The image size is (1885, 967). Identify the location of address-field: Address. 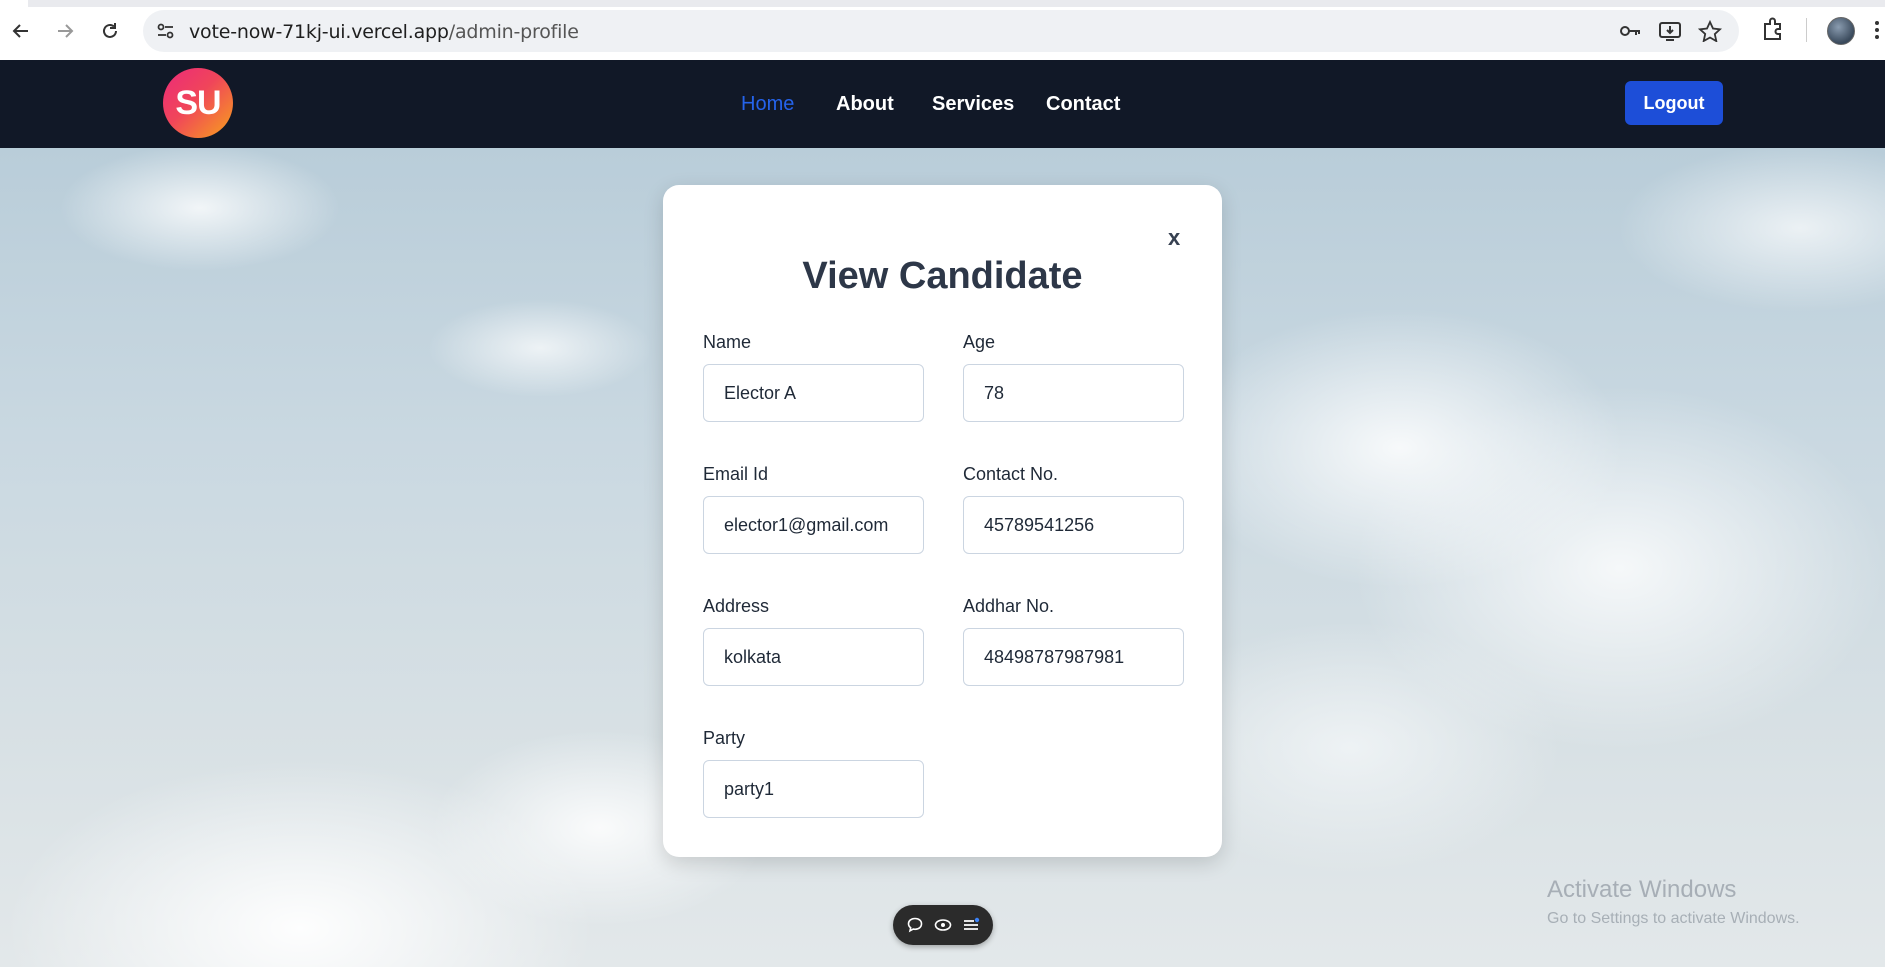
(813, 641).